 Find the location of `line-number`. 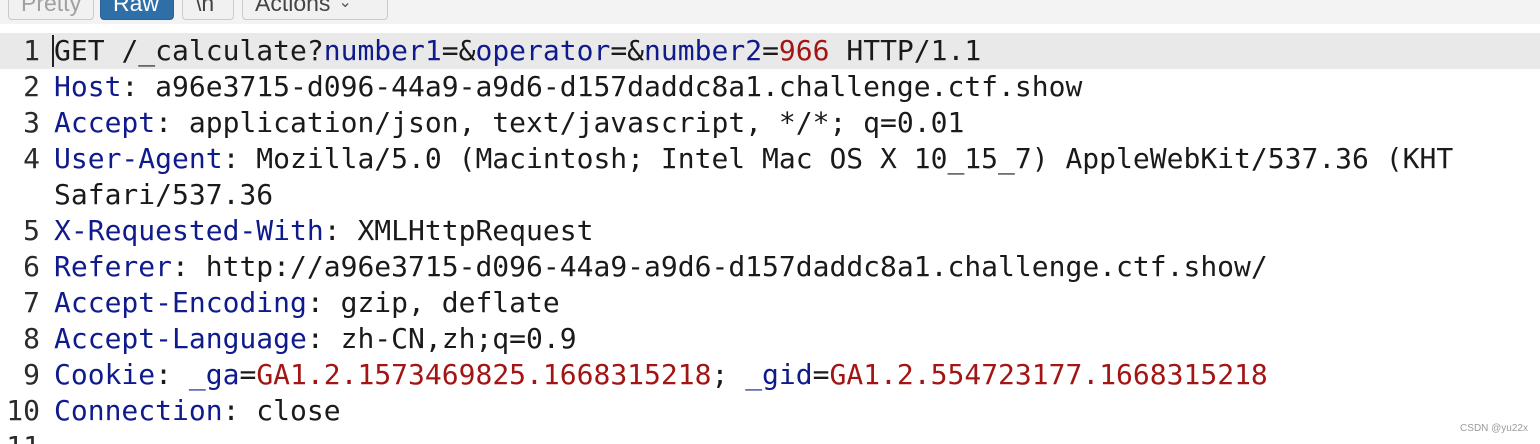

line-number is located at coordinates (20, 195).